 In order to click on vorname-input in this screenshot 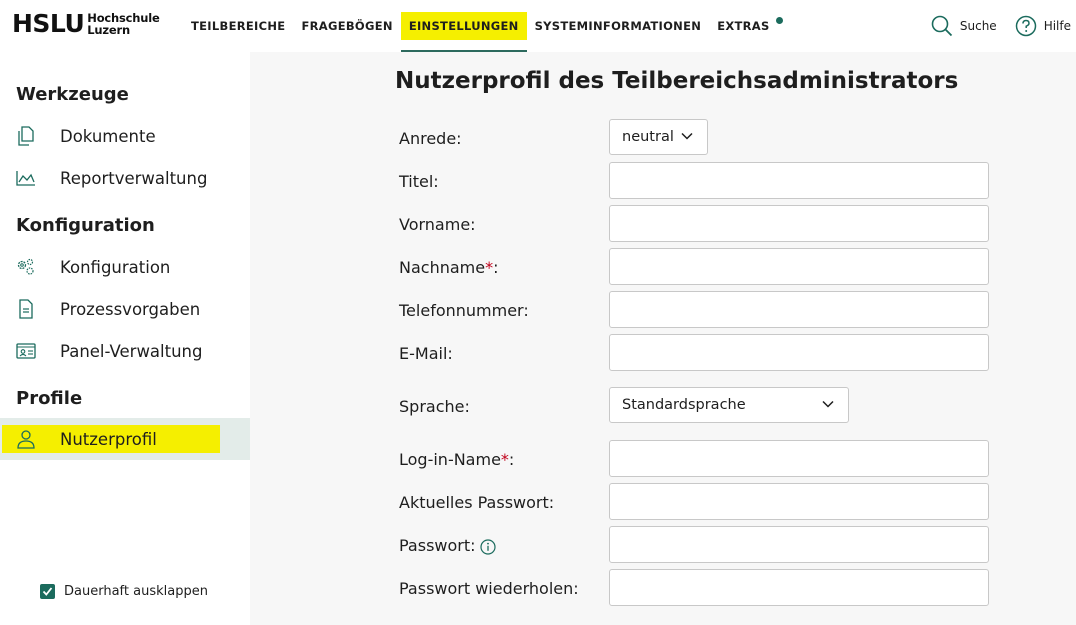, I will do `click(799, 223)`.